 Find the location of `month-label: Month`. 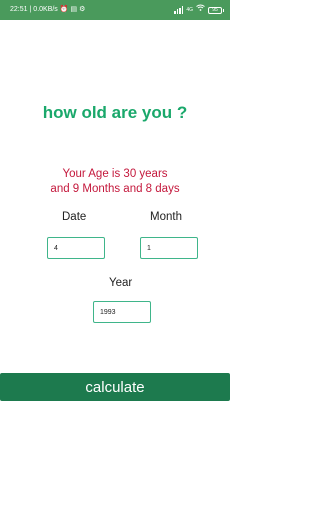

month-label: Month is located at coordinates (166, 217).